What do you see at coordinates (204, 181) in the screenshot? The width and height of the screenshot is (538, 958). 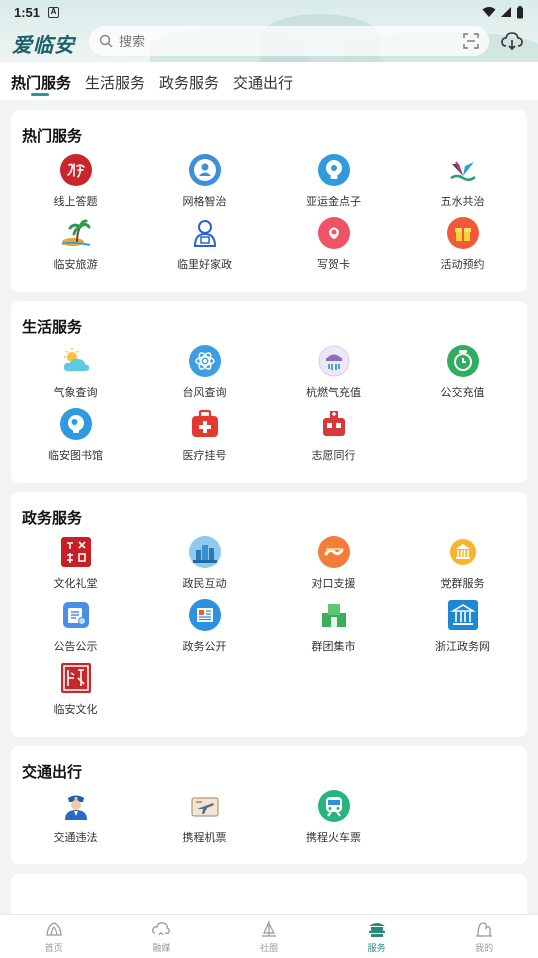 I see `service-item-grid-governance: 网格智治` at bounding box center [204, 181].